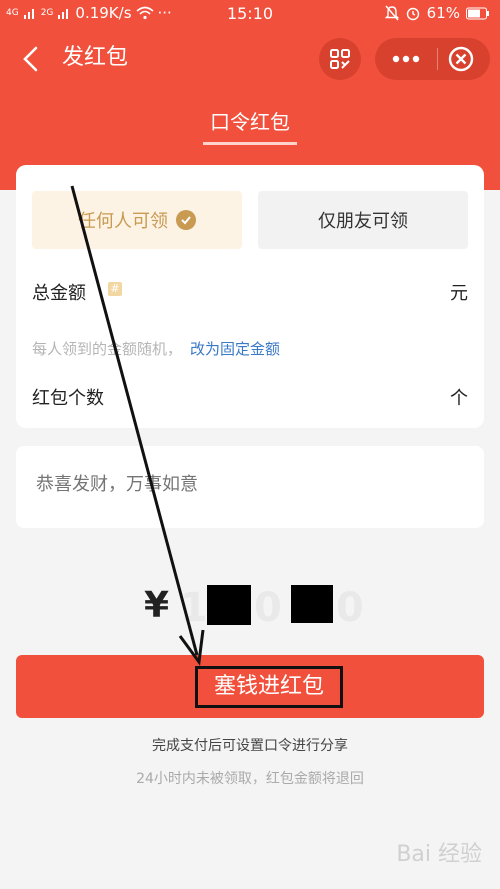 The width and height of the screenshot is (500, 889). I want to click on close-icon, so click(461, 59).